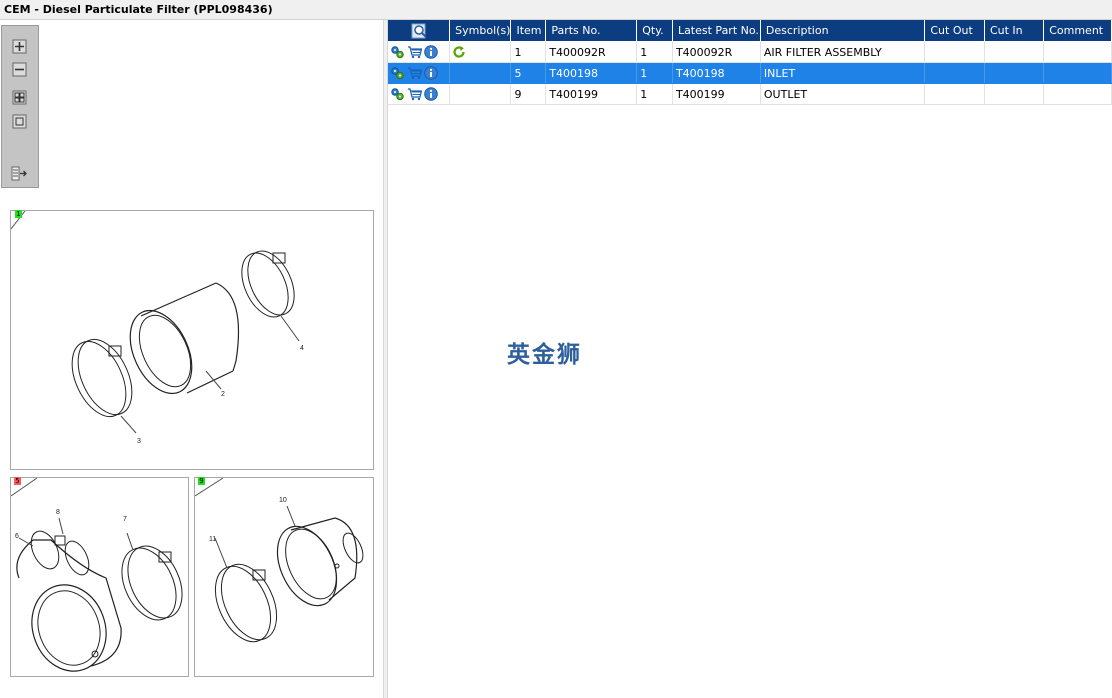  Describe the element at coordinates (139, 441) in the screenshot. I see `callout-3: 3` at that location.